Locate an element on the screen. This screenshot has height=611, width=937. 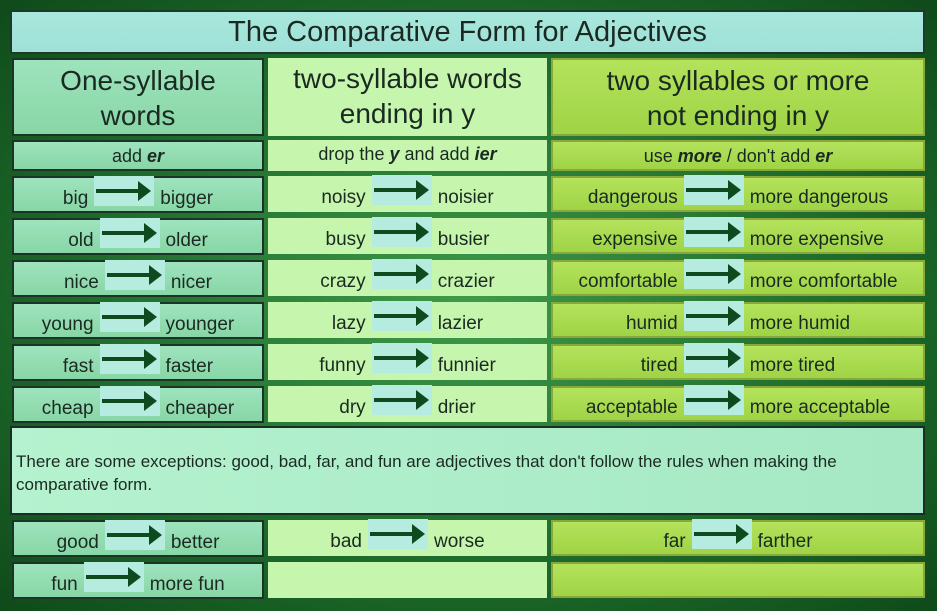
base-word: humid is located at coordinates (651, 323).